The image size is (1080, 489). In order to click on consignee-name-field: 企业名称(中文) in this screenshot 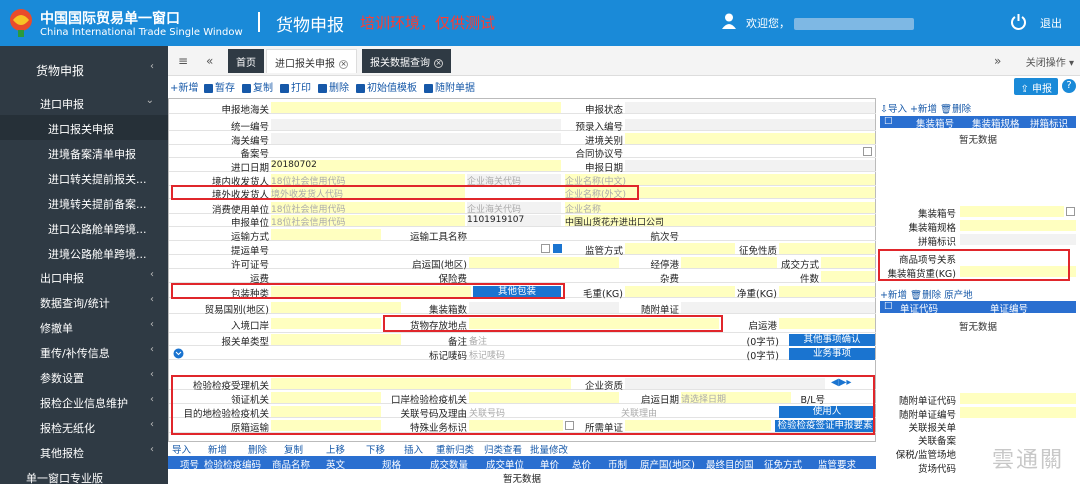, I will do `click(720, 179)`.